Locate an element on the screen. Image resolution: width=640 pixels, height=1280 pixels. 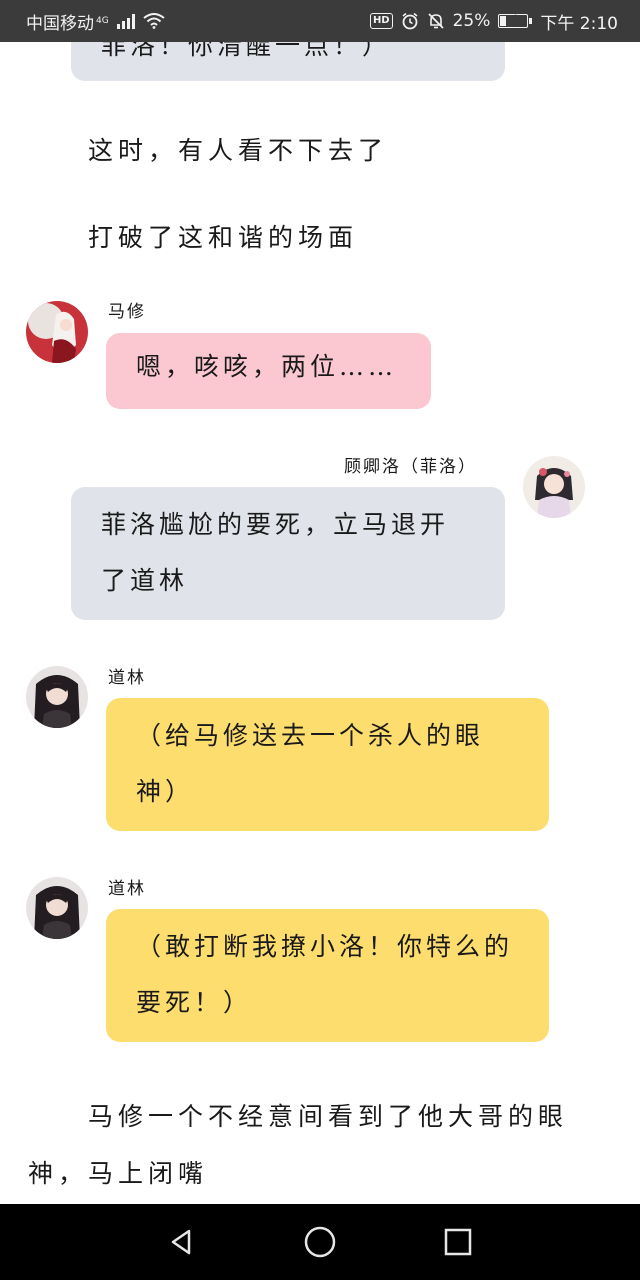
navigation-bar is located at coordinates (320, 1242).